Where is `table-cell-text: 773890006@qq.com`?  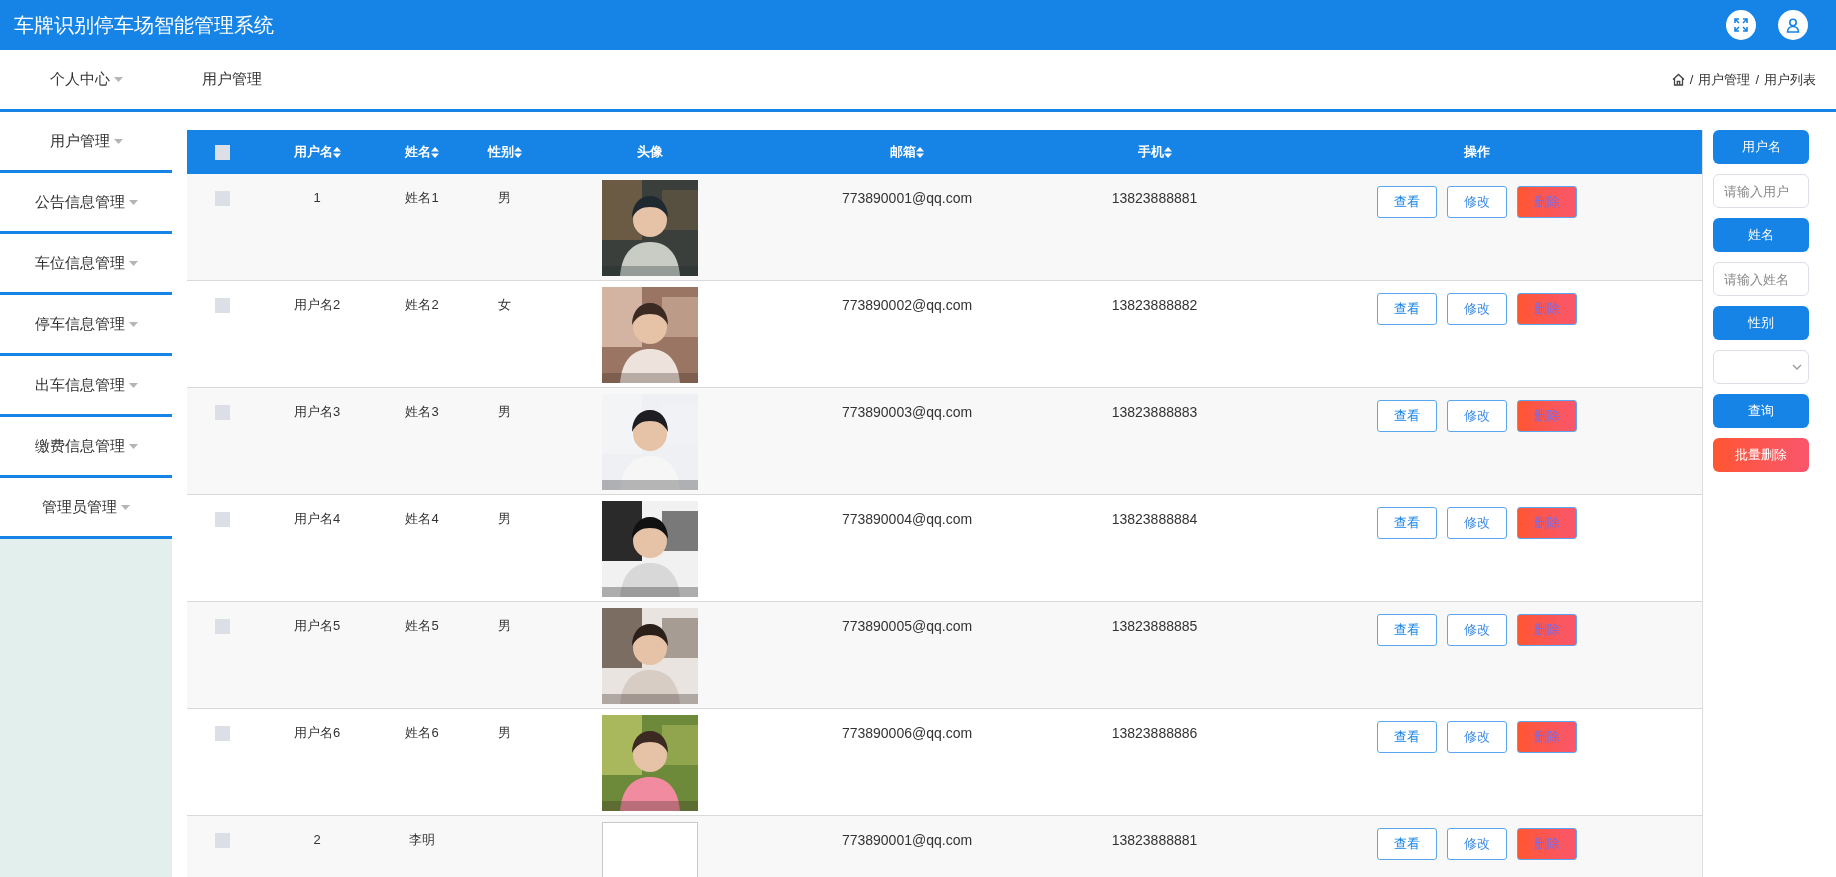 table-cell-text: 773890006@qq.com is located at coordinates (907, 733).